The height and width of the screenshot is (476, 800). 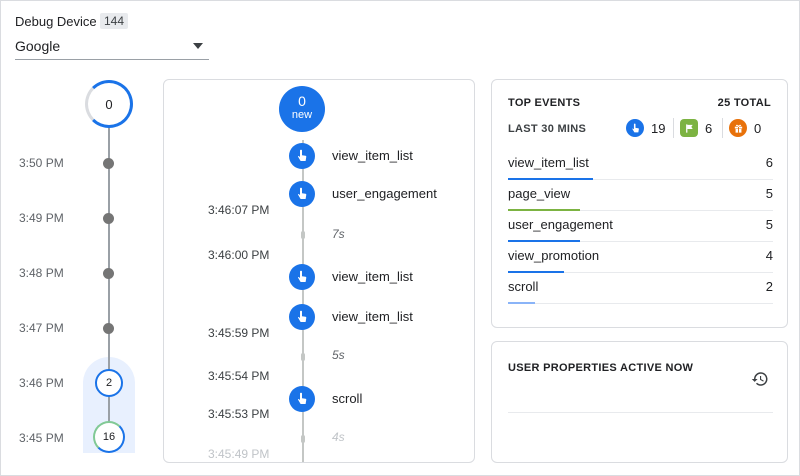 What do you see at coordinates (41, 383) in the screenshot?
I see `minute-time: 3:46 PM` at bounding box center [41, 383].